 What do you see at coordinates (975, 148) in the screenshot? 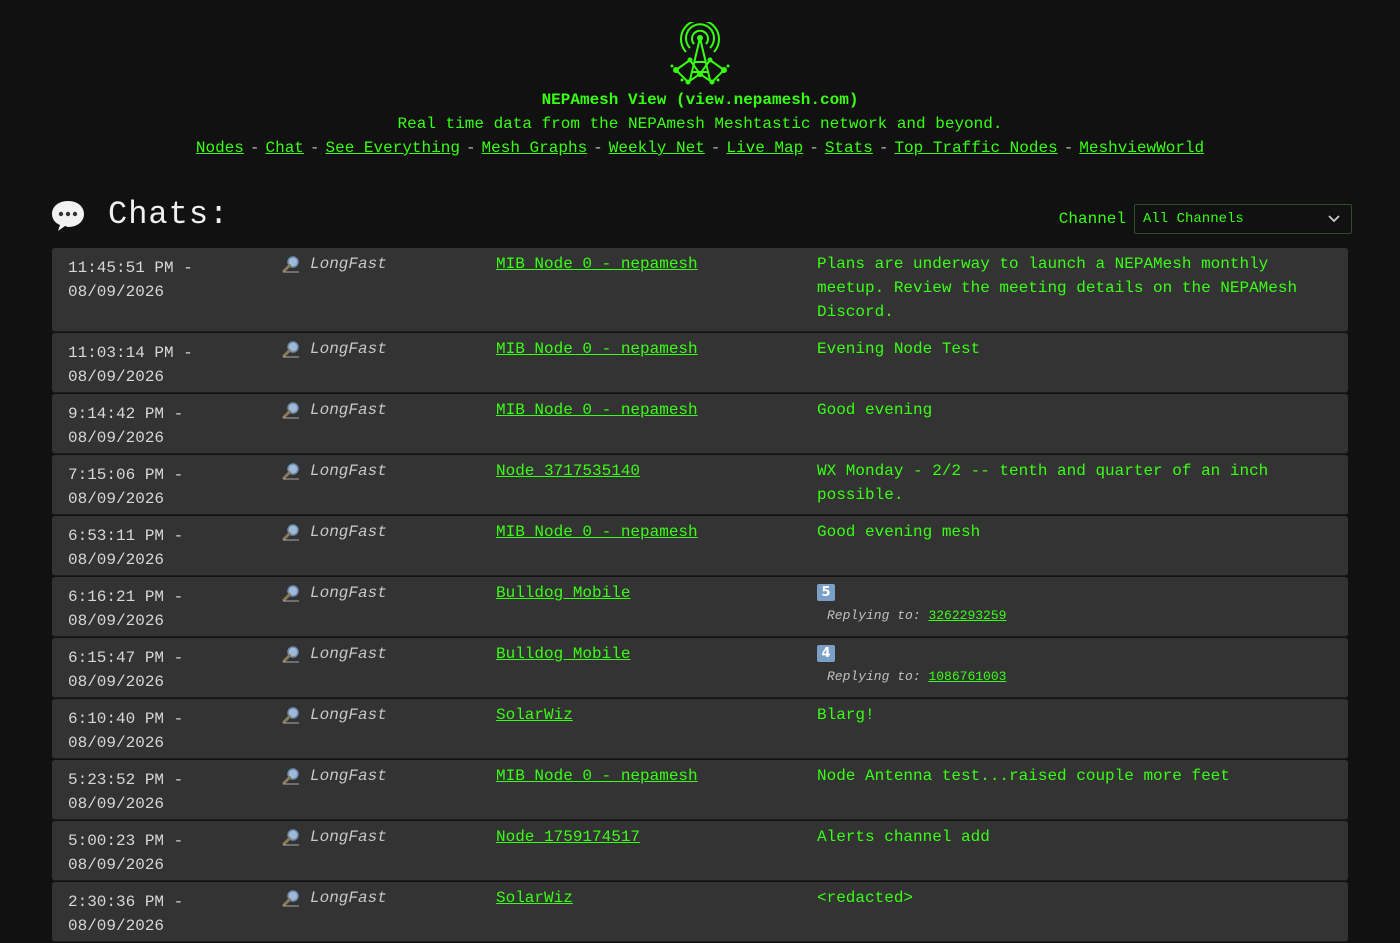
I see `nav-link-top-traffic-nodes: Top Traffic Nodes` at bounding box center [975, 148].